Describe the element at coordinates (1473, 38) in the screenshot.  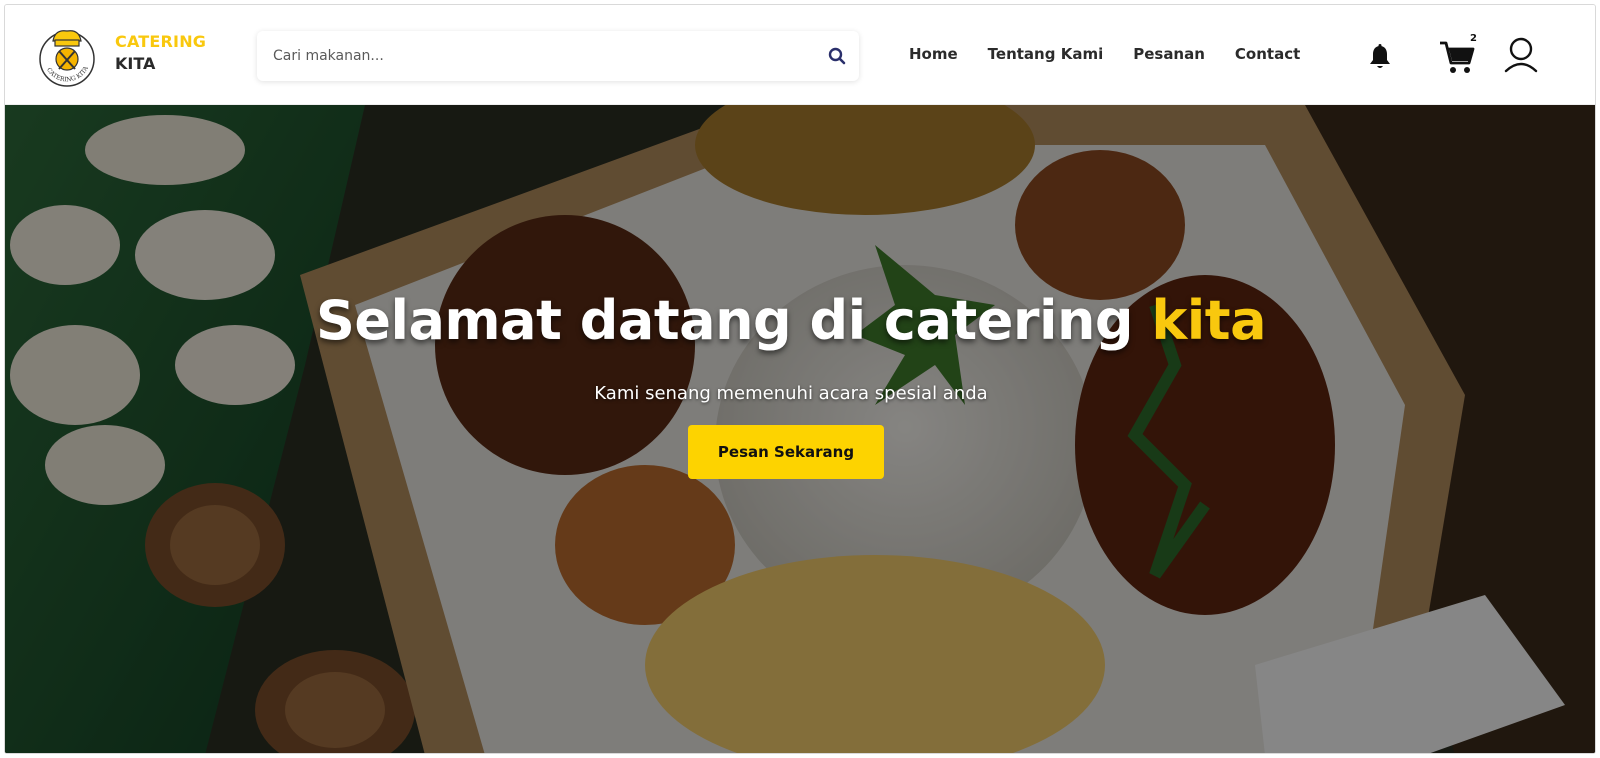
I see `cart-count-badge: 2` at that location.